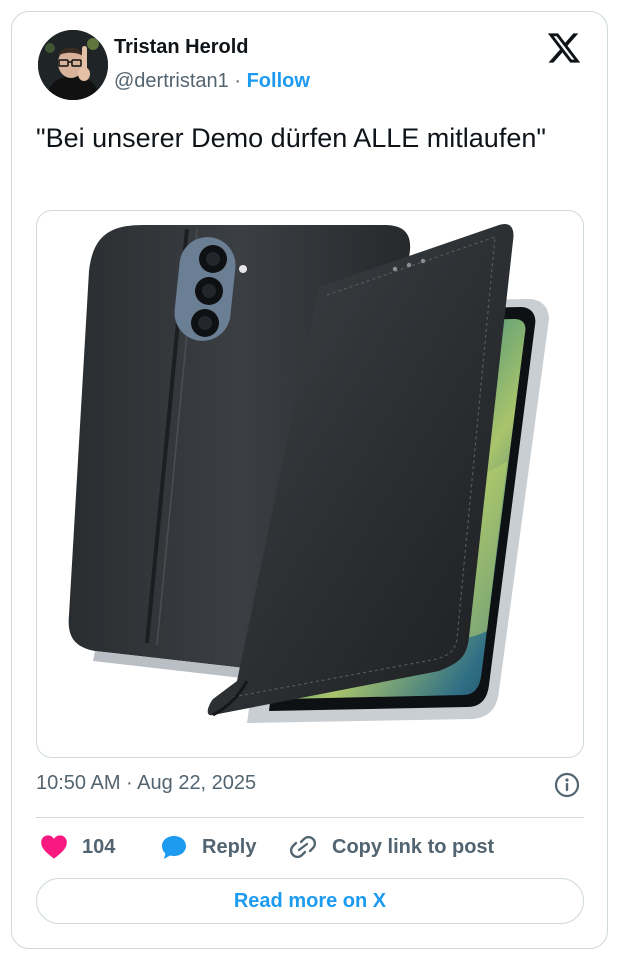 Image resolution: width=620 pixels, height=961 pixels. Describe the element at coordinates (413, 846) in the screenshot. I see `copy-link-label: Copy link to post` at that location.